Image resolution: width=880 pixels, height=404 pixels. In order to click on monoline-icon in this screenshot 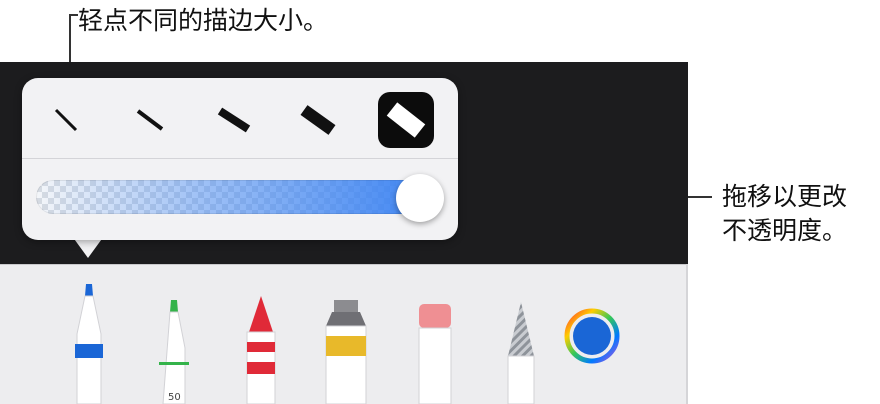, I will do `click(174, 352)`.